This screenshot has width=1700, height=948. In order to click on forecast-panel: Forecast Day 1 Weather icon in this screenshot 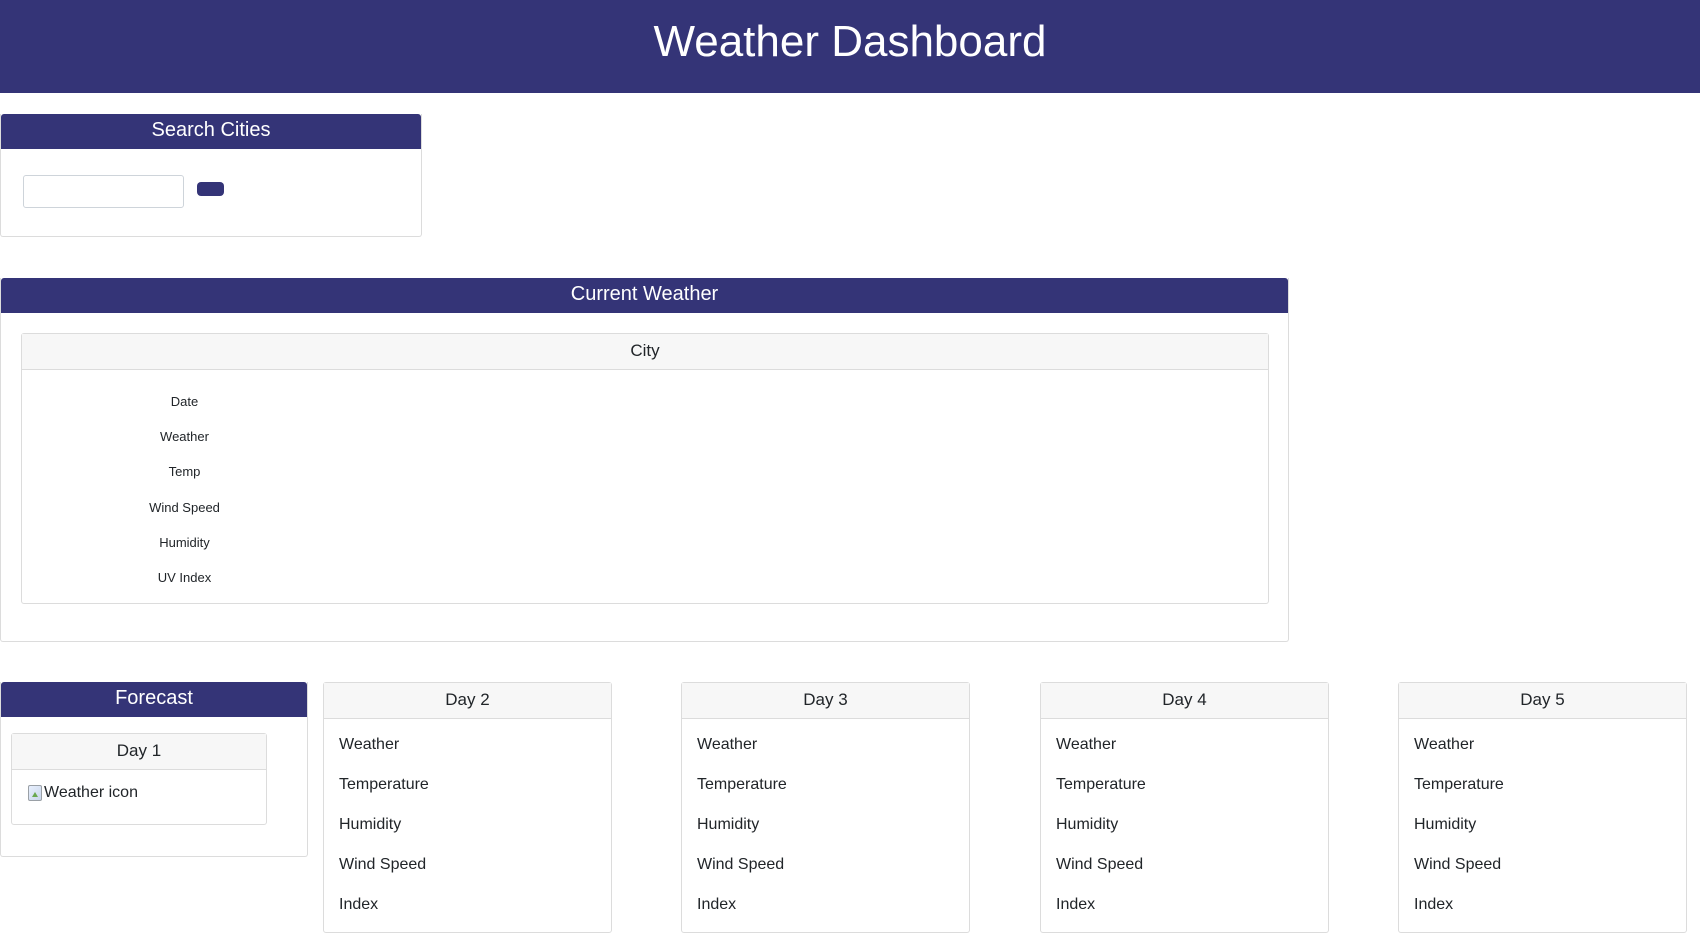, I will do `click(154, 769)`.